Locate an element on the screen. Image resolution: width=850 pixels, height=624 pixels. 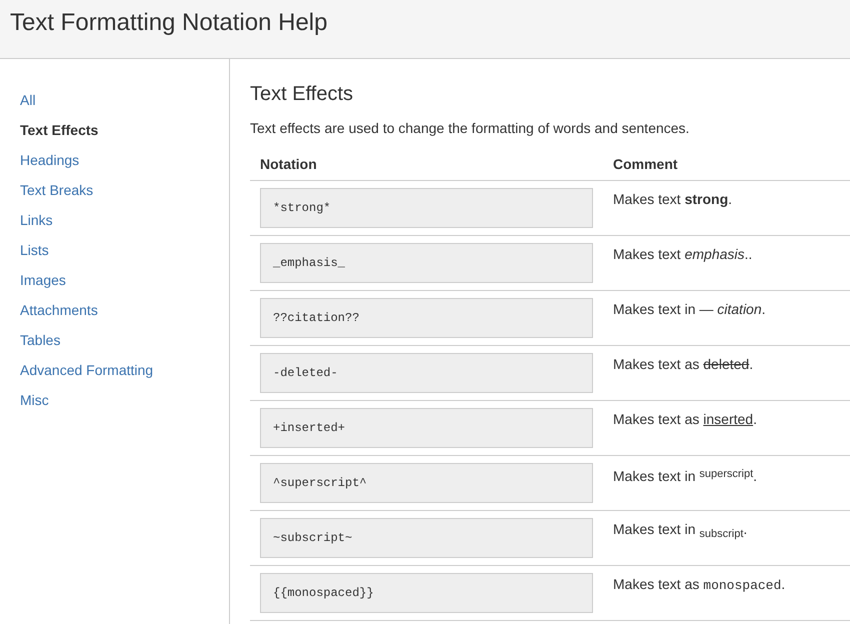
comment-text: Makes text in $^{superscript}$. is located at coordinates (685, 476).